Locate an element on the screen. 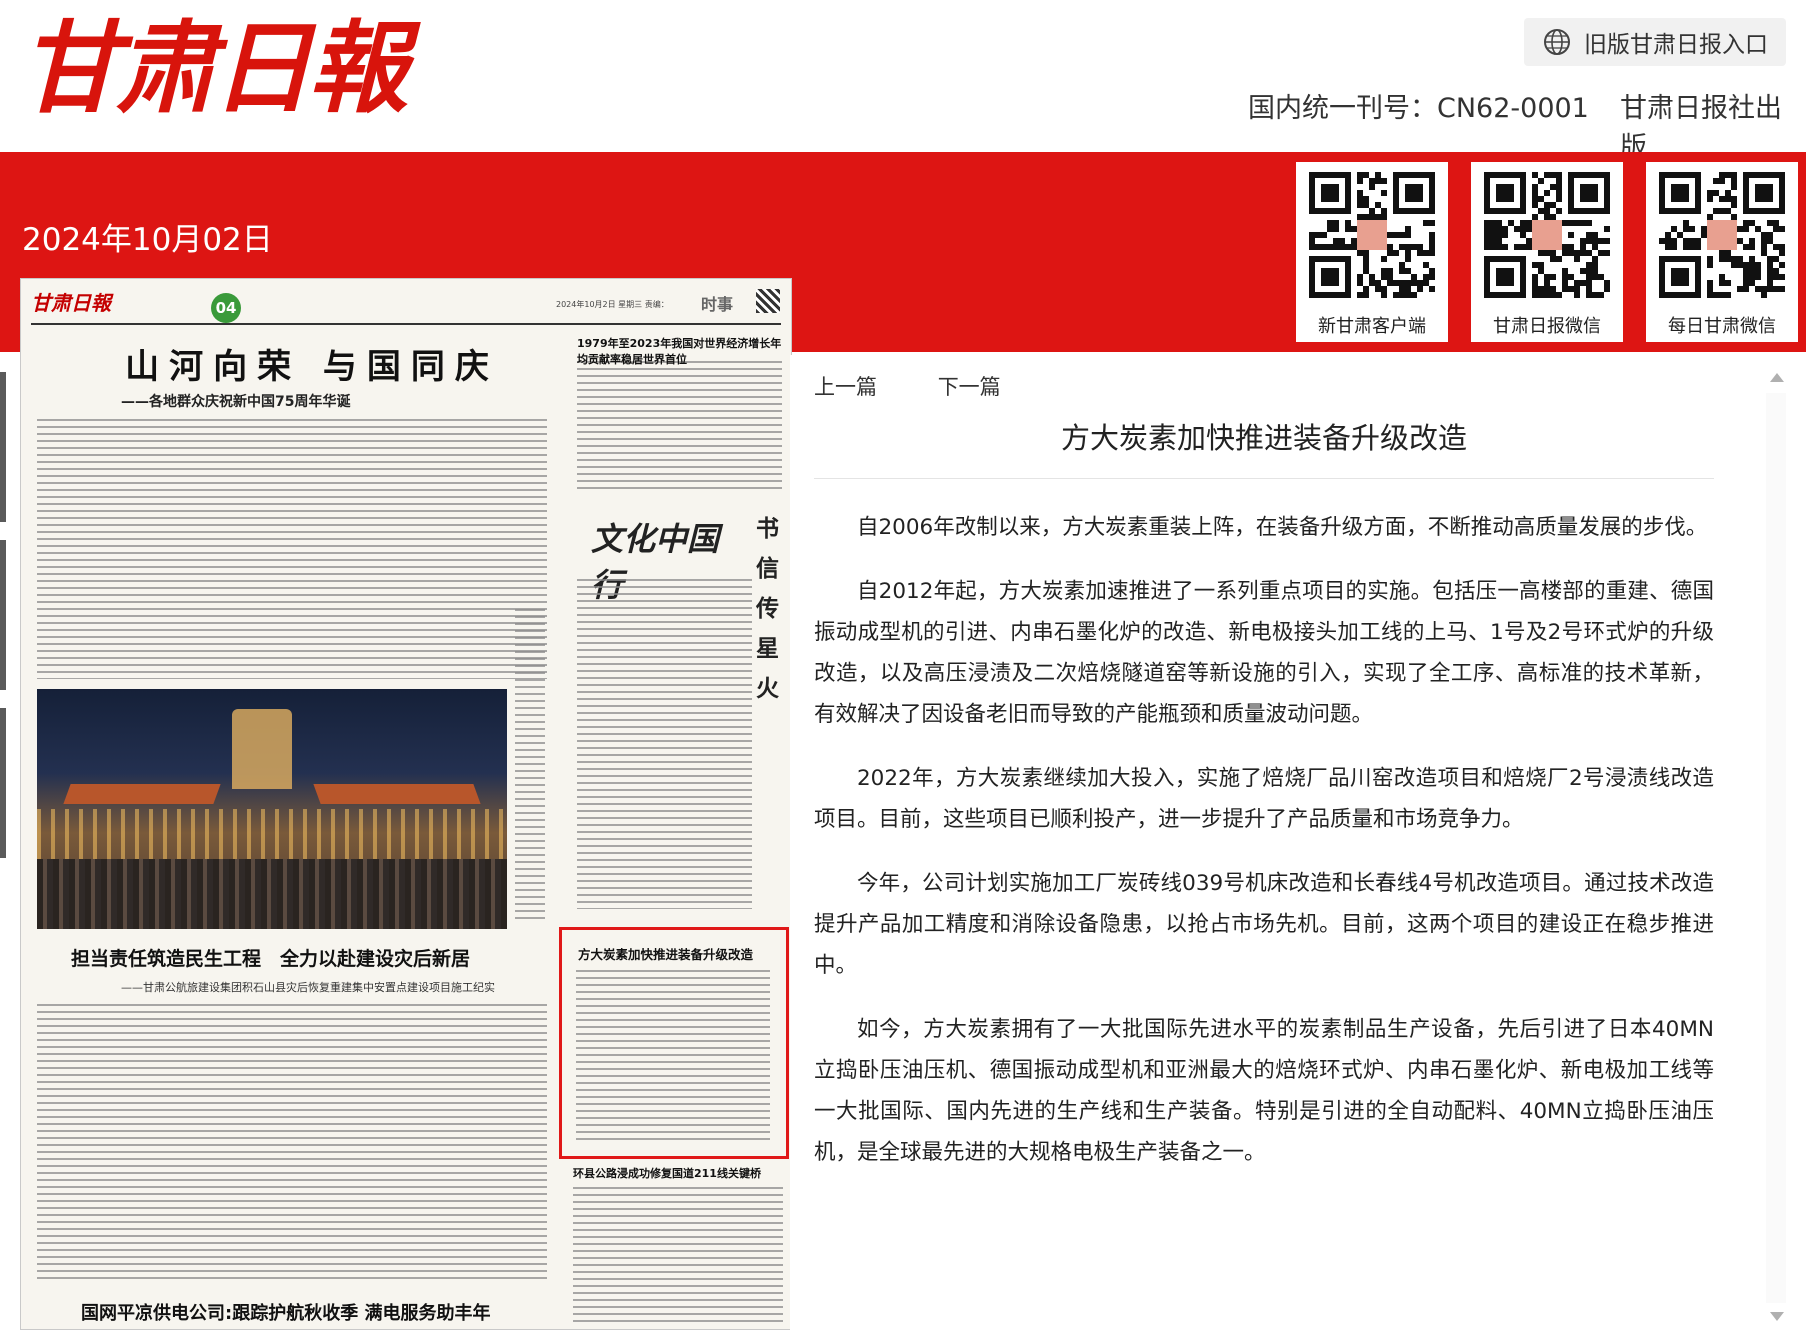  paper-headline: 1979年至2023年我国对世界经济增长年均贡献率稳居世界首位 is located at coordinates (679, 351).